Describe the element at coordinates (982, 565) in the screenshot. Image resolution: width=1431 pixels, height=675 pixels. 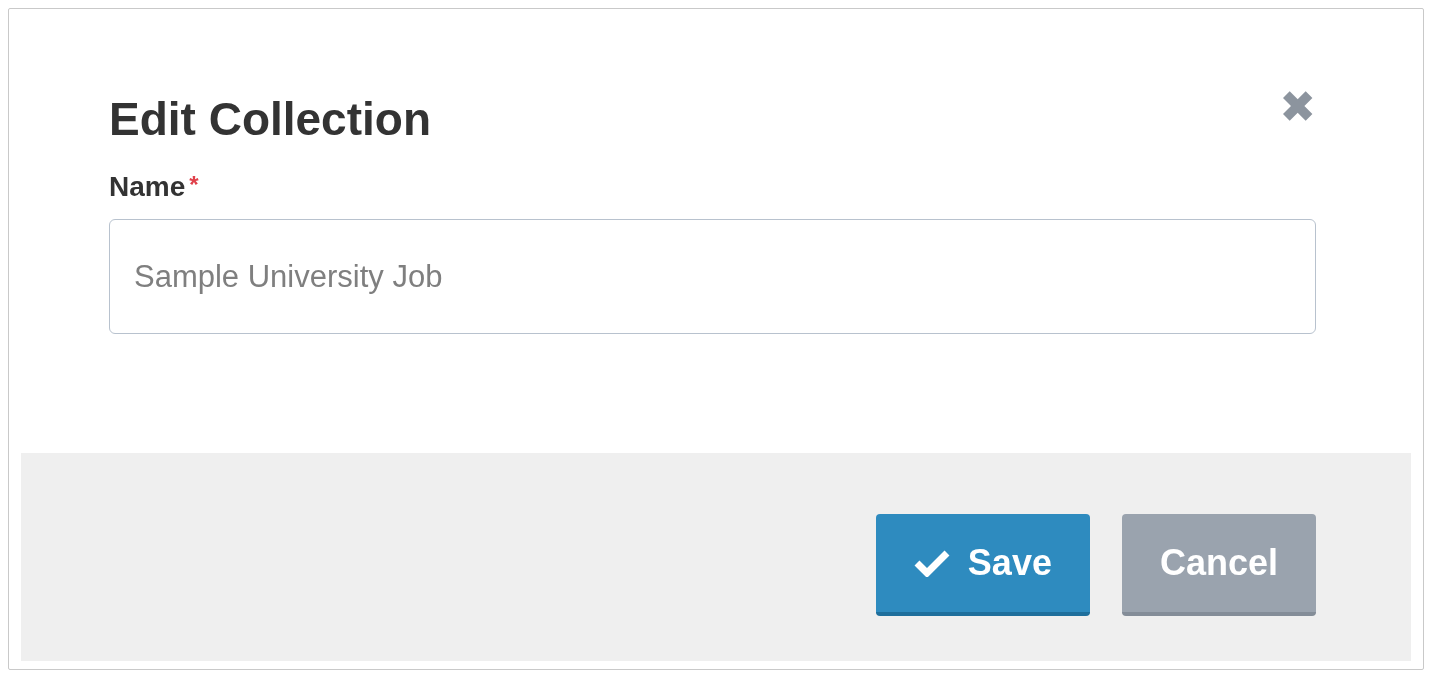
I see `save-button: Save` at that location.